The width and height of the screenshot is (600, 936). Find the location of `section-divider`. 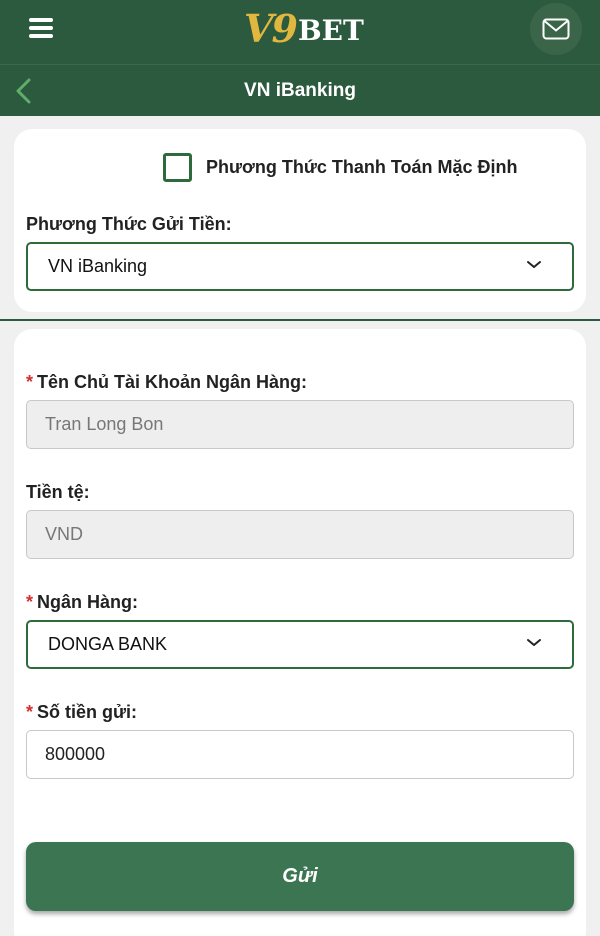

section-divider is located at coordinates (300, 320).